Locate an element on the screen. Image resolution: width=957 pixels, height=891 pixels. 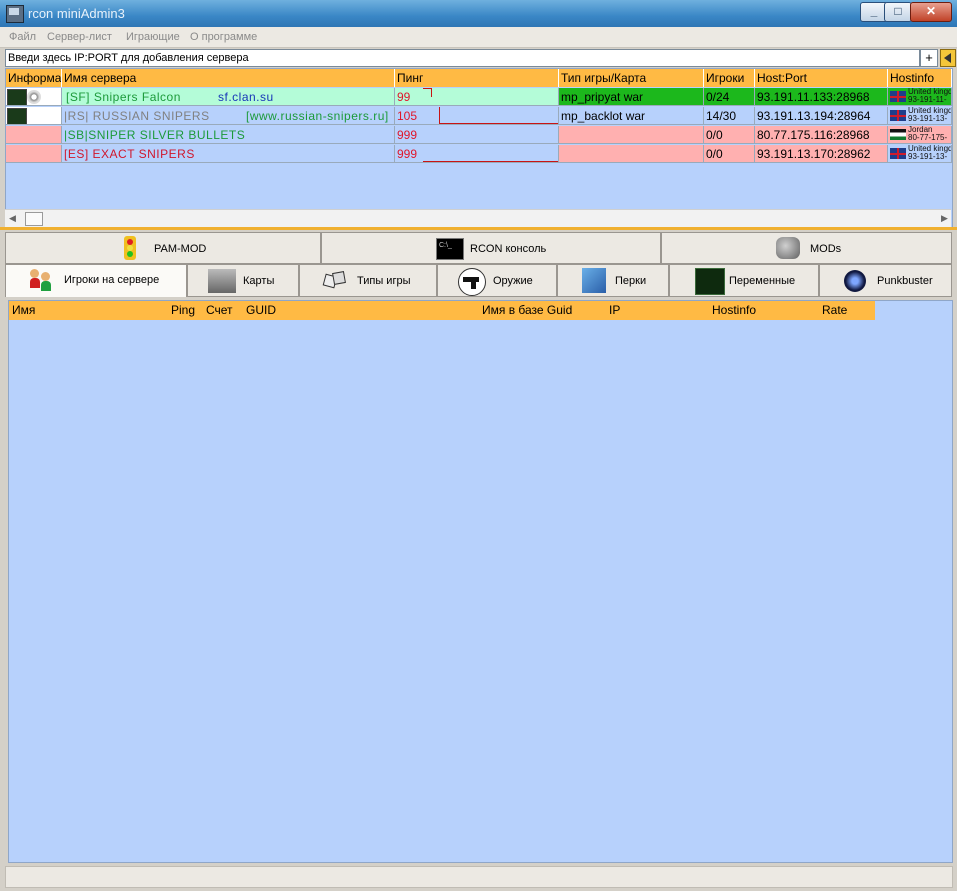
server-ping: 105 is located at coordinates (477, 116).